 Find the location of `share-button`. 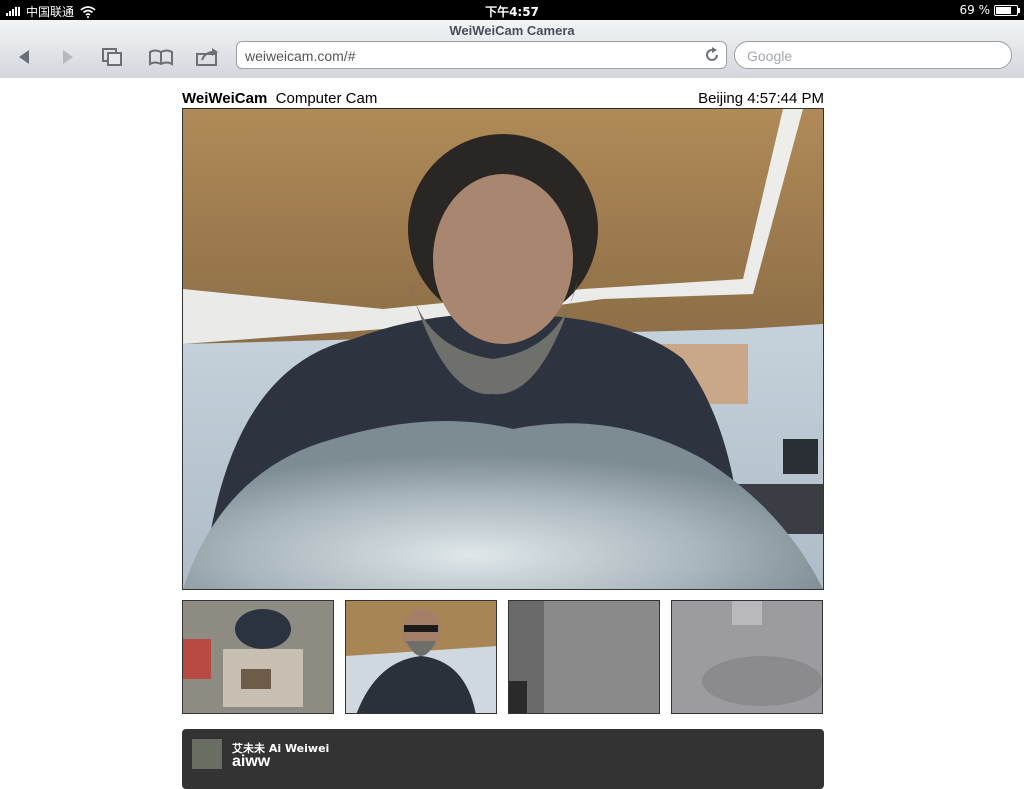

share-button is located at coordinates (208, 57).